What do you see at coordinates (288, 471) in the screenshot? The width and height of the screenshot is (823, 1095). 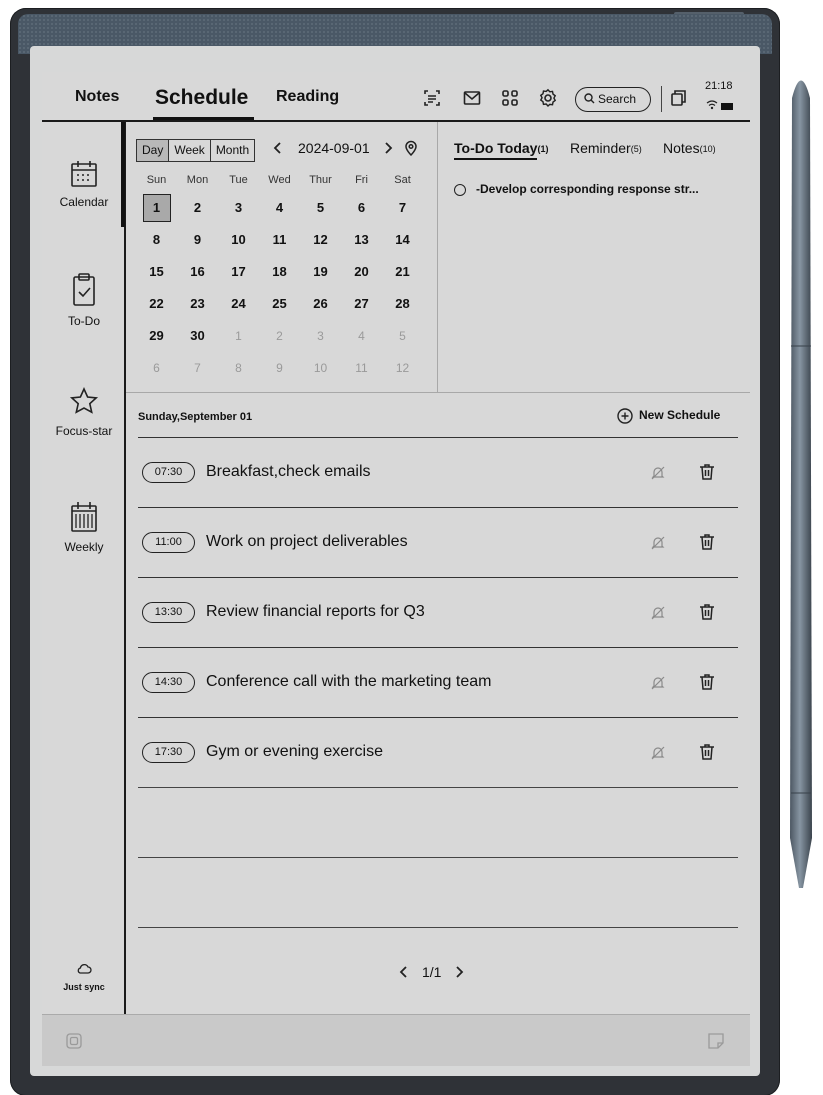 I see `schedule-title: Breakfast,check emails` at bounding box center [288, 471].